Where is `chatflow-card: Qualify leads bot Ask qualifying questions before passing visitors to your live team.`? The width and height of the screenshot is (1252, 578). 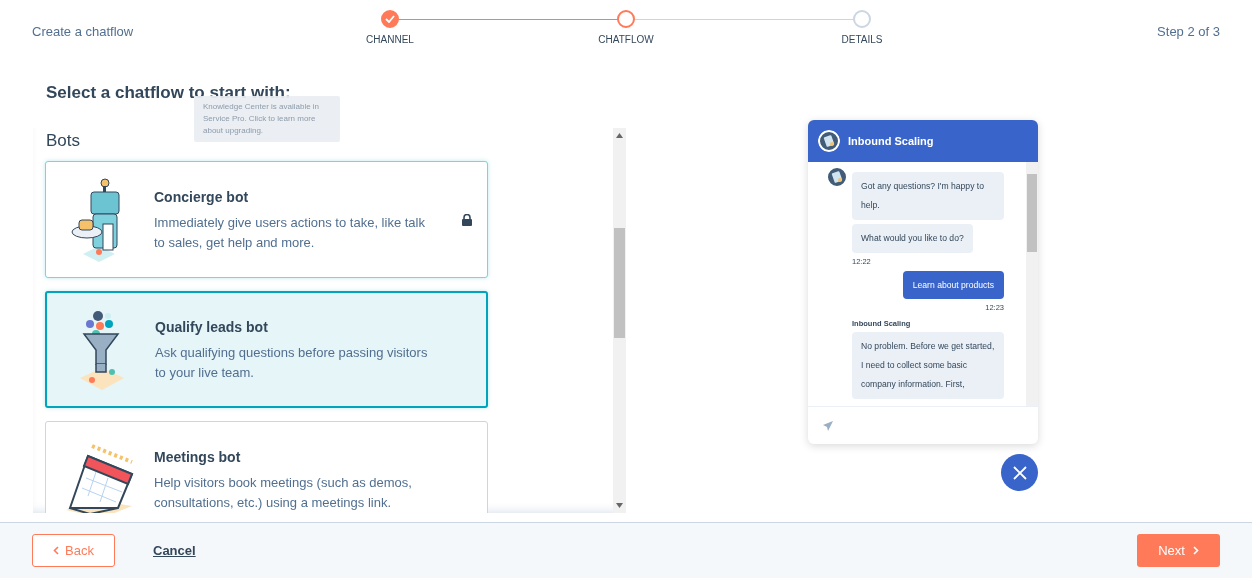
chatflow-card: Qualify leads bot Ask qualifying questions before passing visitors to your live team. is located at coordinates (266, 349).